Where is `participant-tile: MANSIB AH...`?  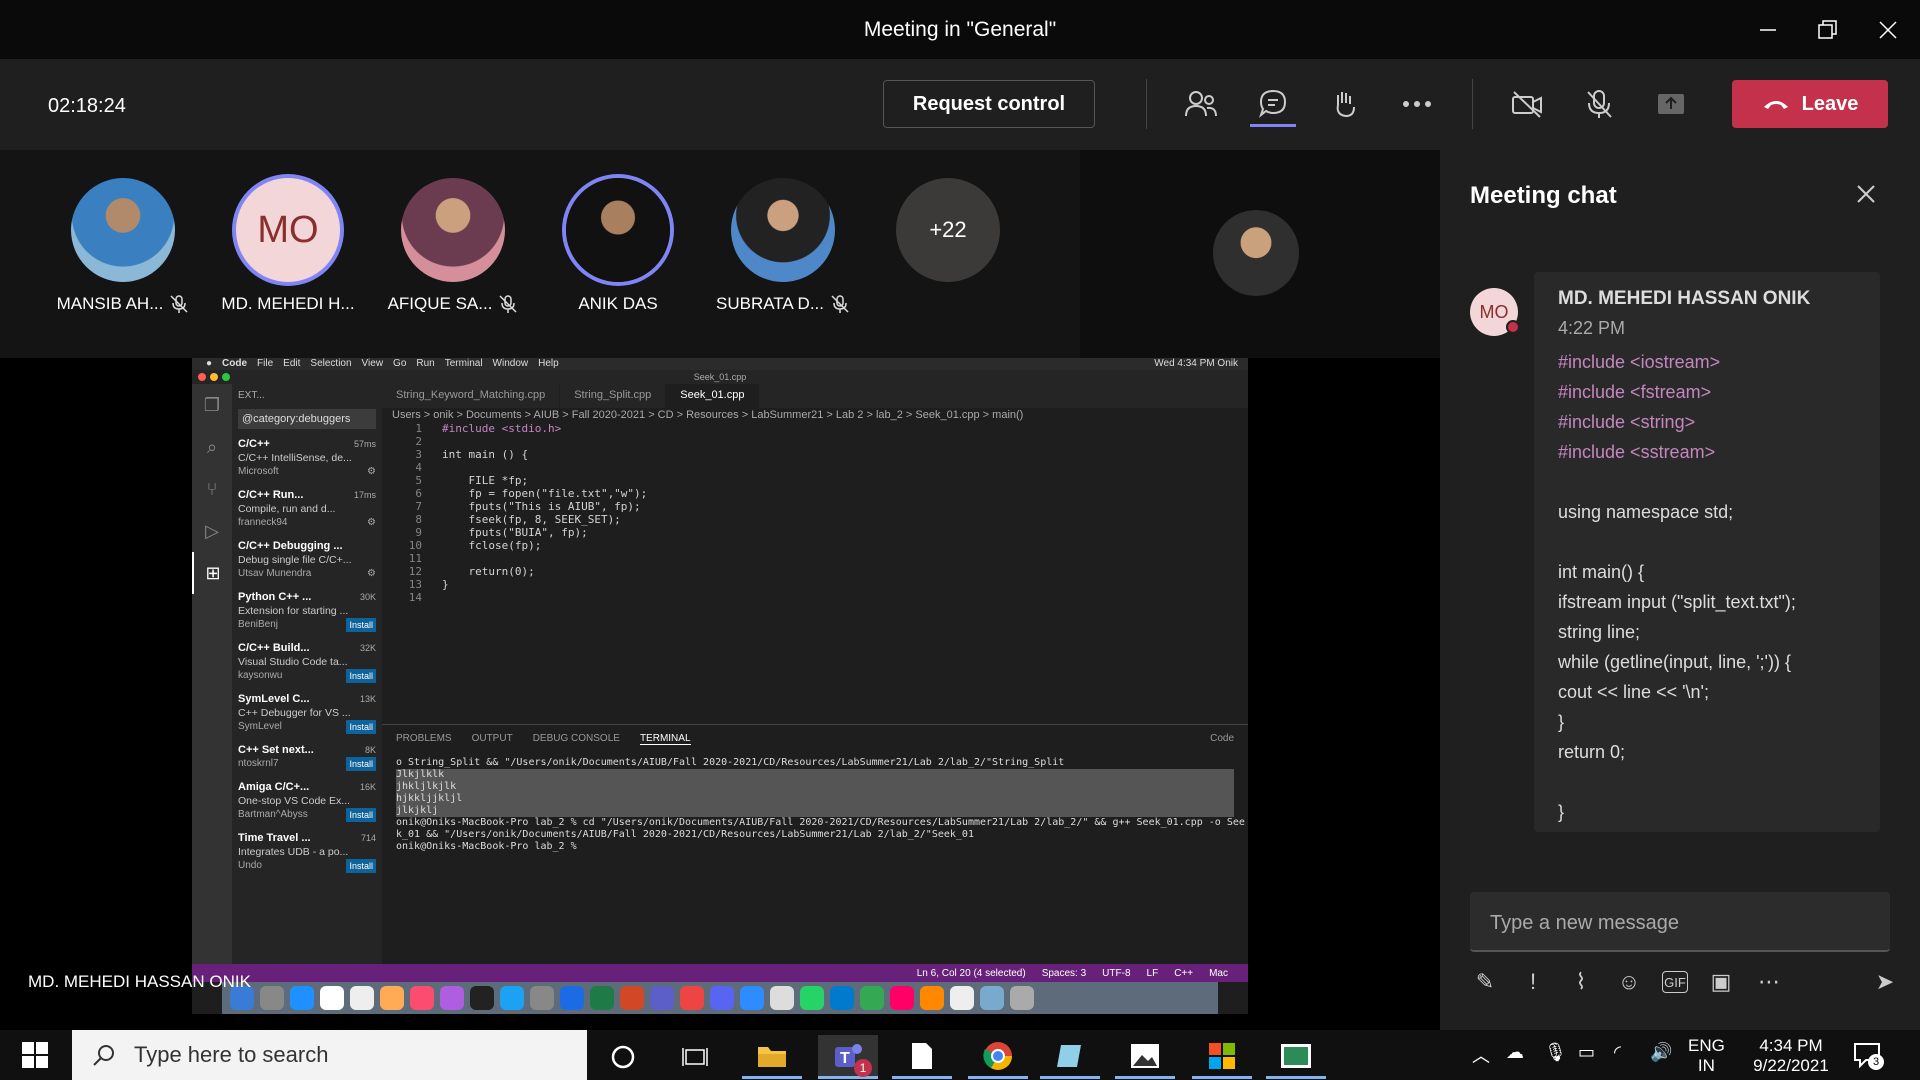 participant-tile: MANSIB AH... is located at coordinates (123, 246).